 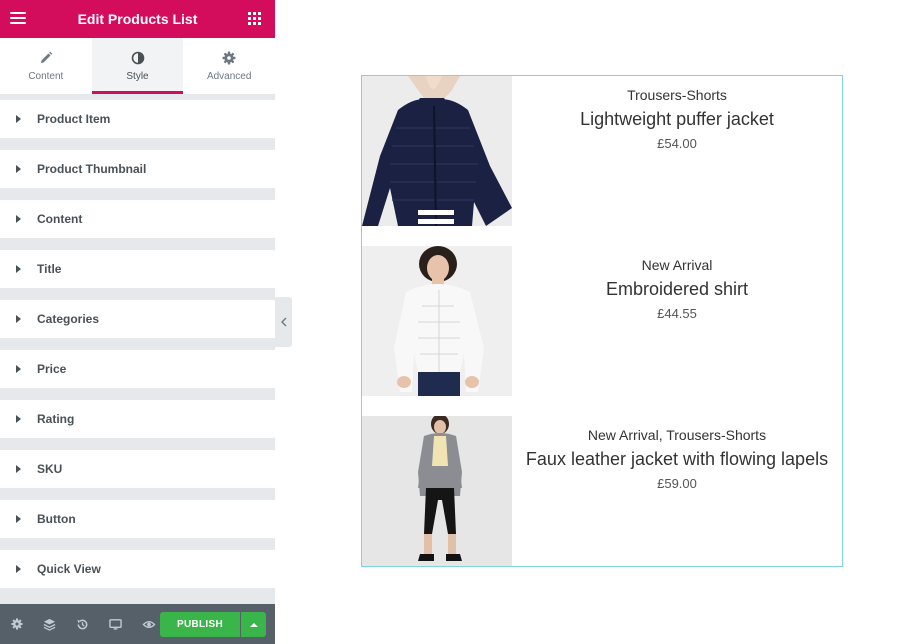 I want to click on publish-button: PUBLISH, so click(x=200, y=624).